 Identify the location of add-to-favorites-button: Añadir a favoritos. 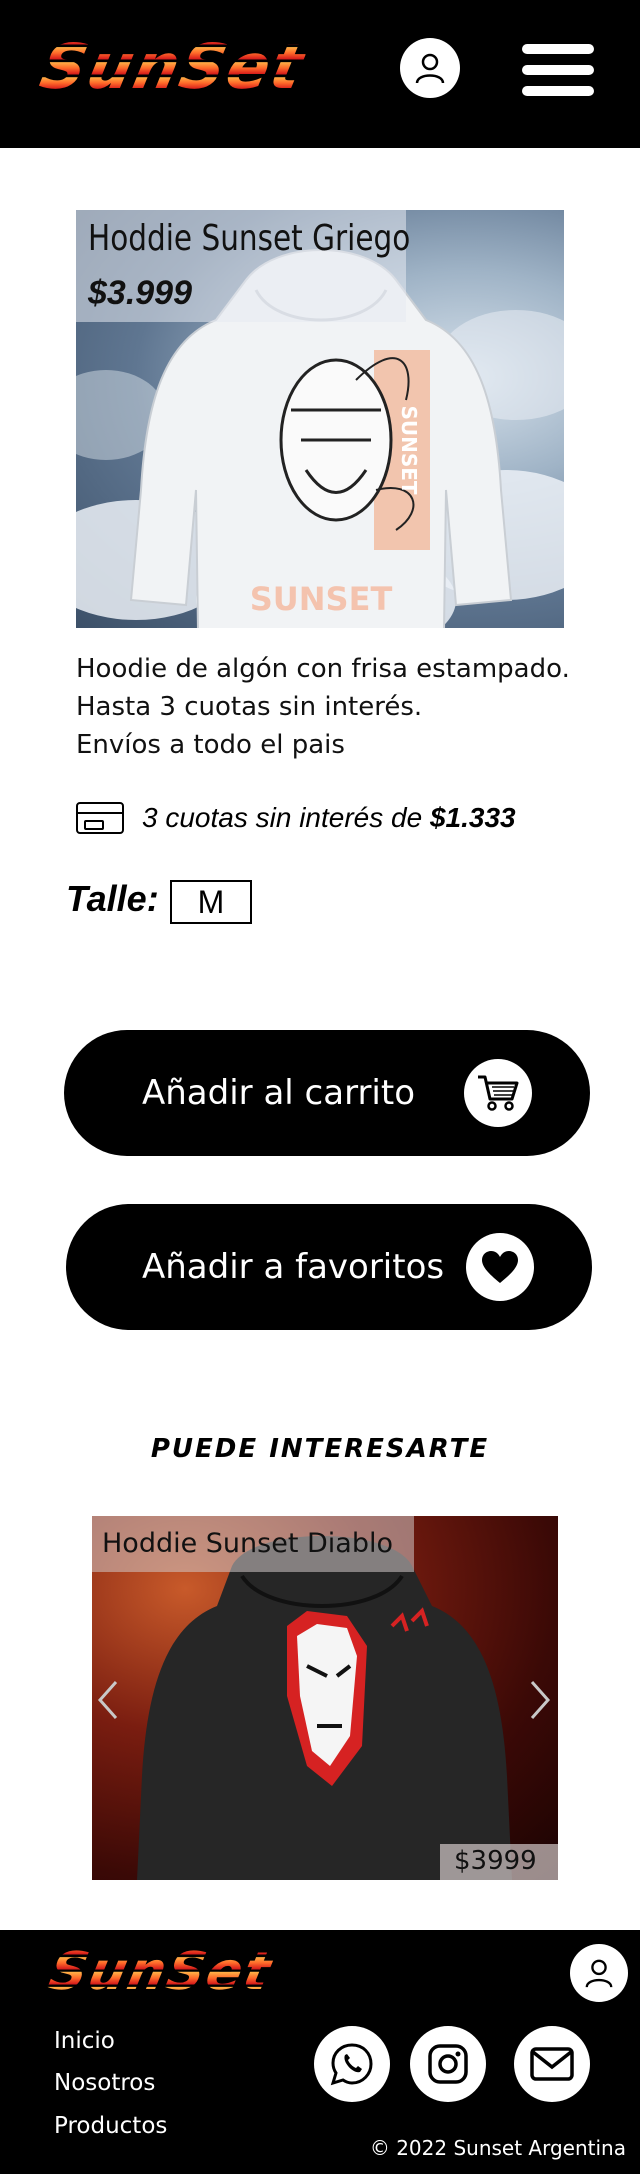
(329, 1267).